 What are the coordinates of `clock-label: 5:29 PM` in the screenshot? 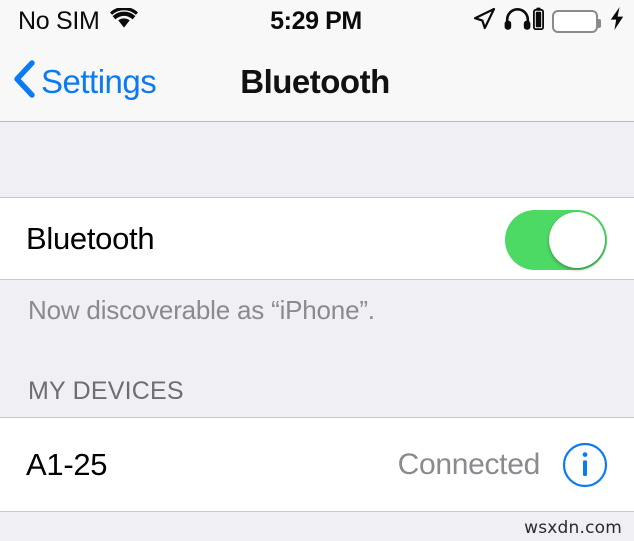 It's located at (316, 20).